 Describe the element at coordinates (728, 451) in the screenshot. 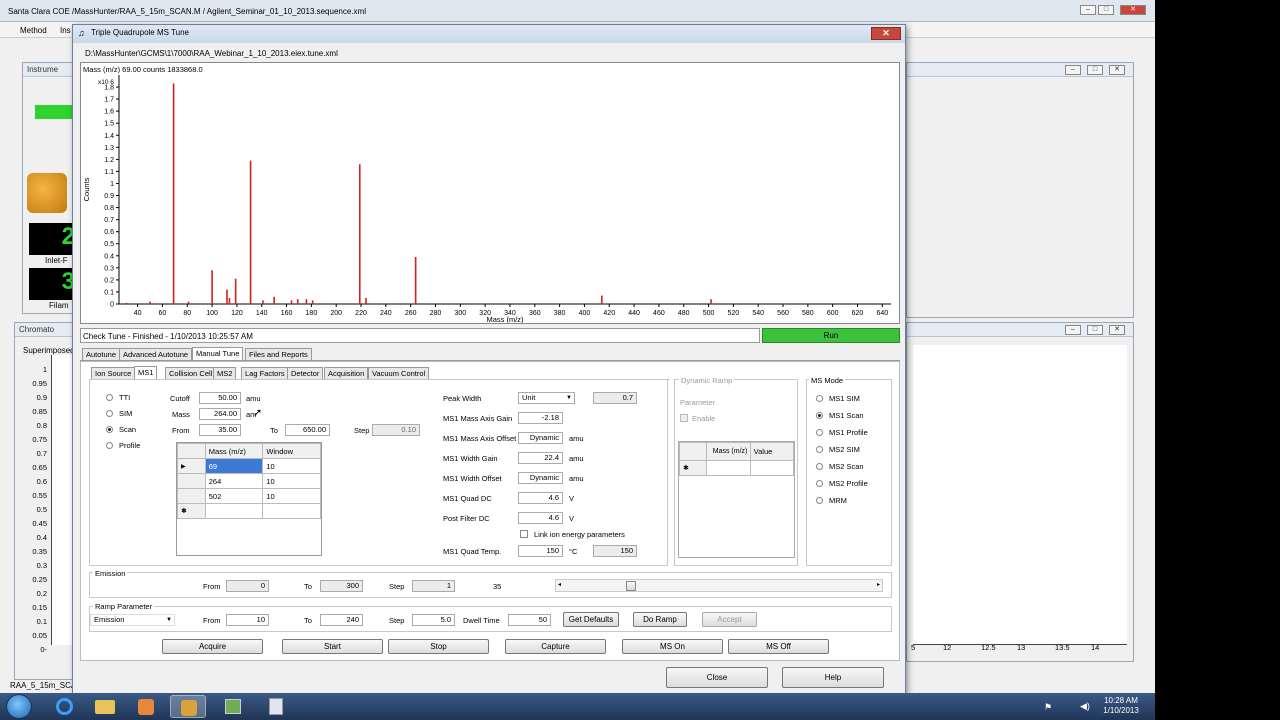

I see `dynamic-mass-column-header: Mass (m/z)` at that location.